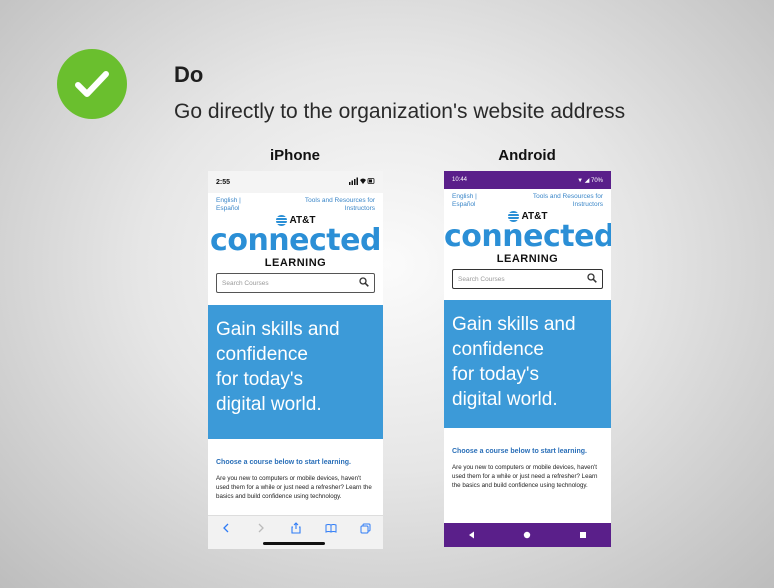 The height and width of the screenshot is (588, 774). Describe the element at coordinates (472, 535) in the screenshot. I see `nav-back-icon` at that location.